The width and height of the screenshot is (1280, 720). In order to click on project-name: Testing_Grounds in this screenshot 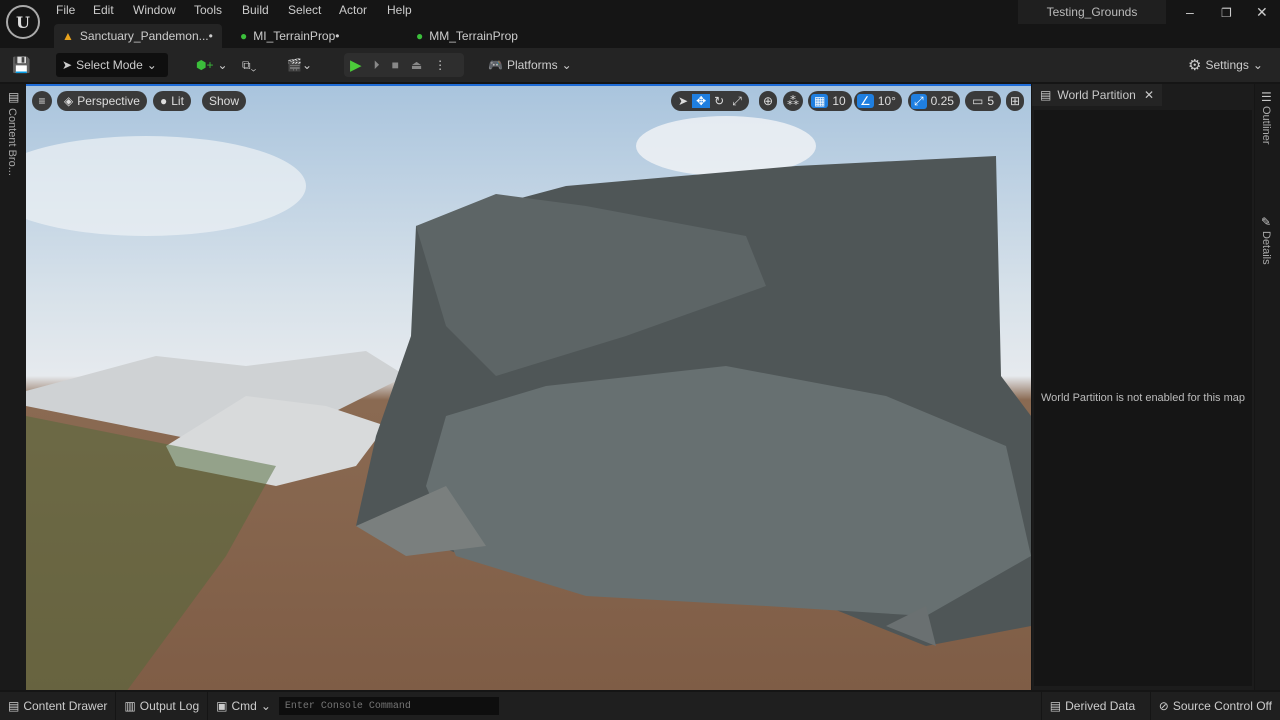, I will do `click(1092, 12)`.